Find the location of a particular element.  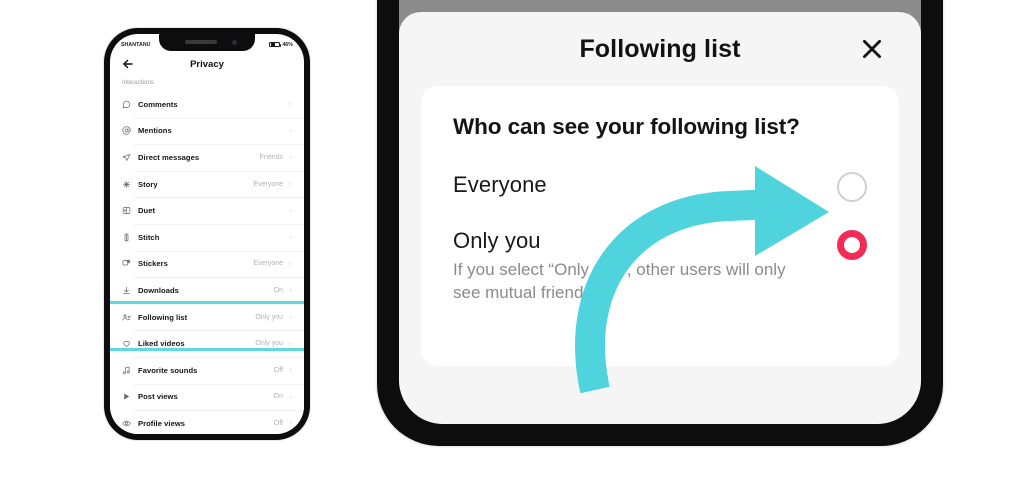

carrier-label: SHANTANU is located at coordinates (136, 44).